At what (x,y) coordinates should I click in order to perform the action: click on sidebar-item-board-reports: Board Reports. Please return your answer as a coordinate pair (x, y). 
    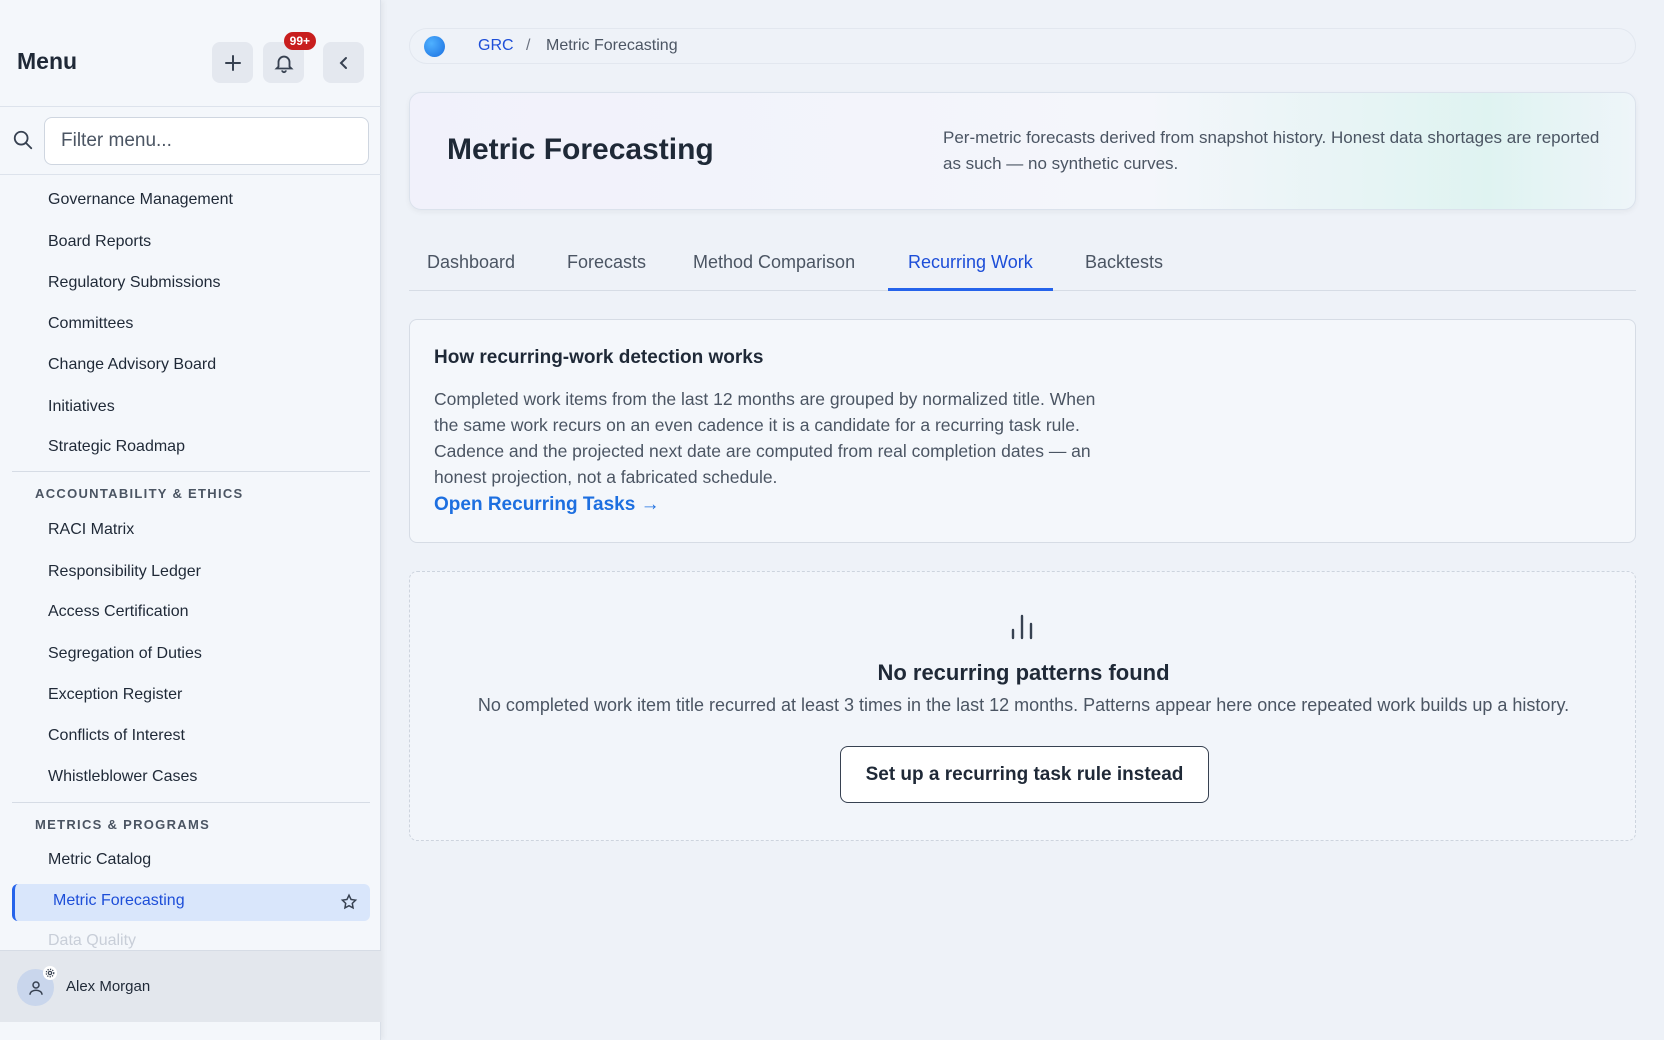
    Looking at the image, I should click on (99, 242).